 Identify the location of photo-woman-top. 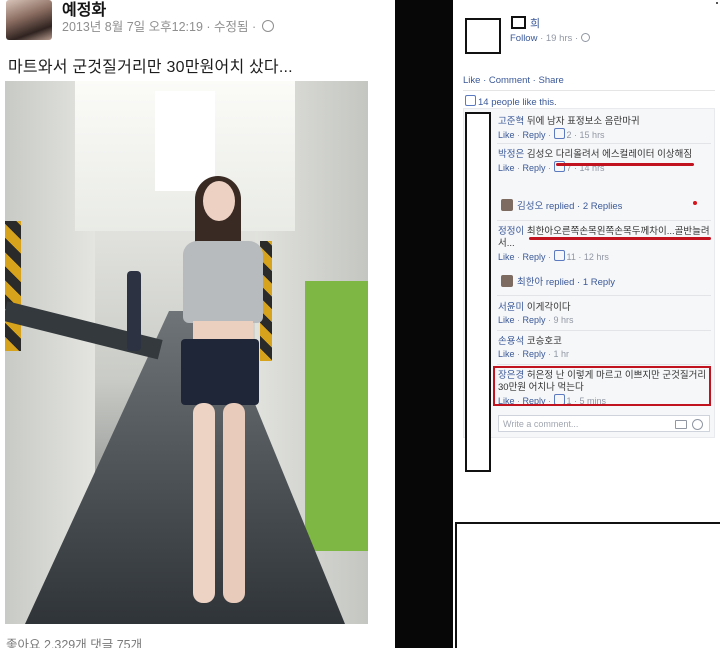
(223, 282).